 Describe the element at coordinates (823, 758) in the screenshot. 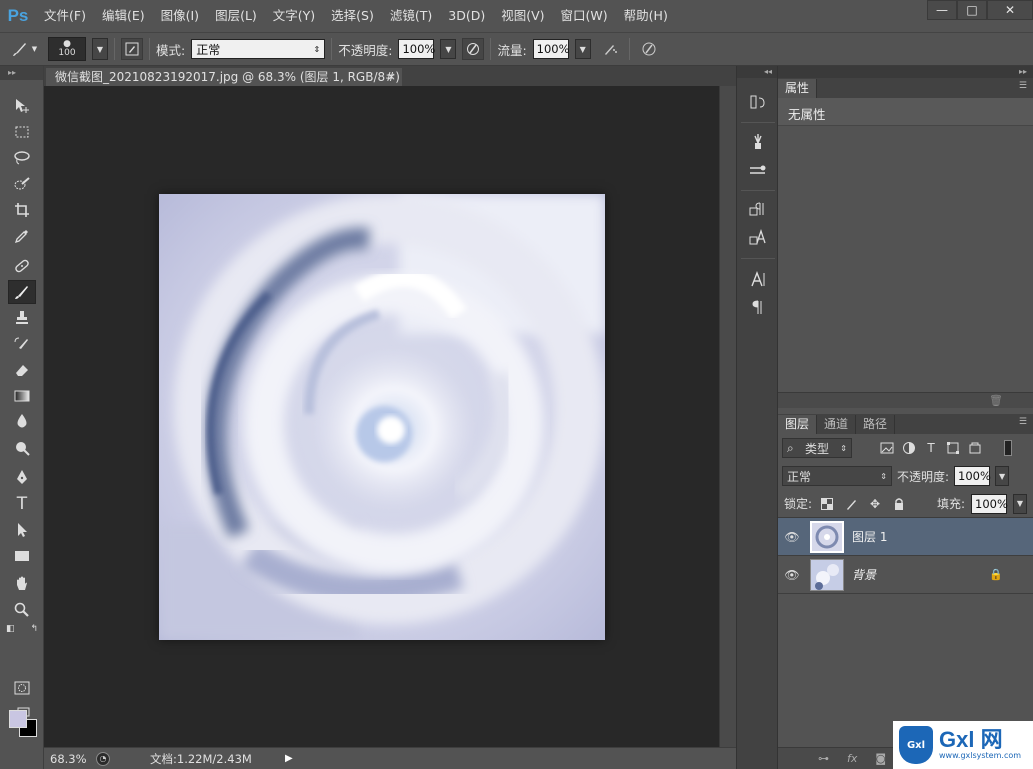

I see `link-layers-icon: ⊶` at that location.